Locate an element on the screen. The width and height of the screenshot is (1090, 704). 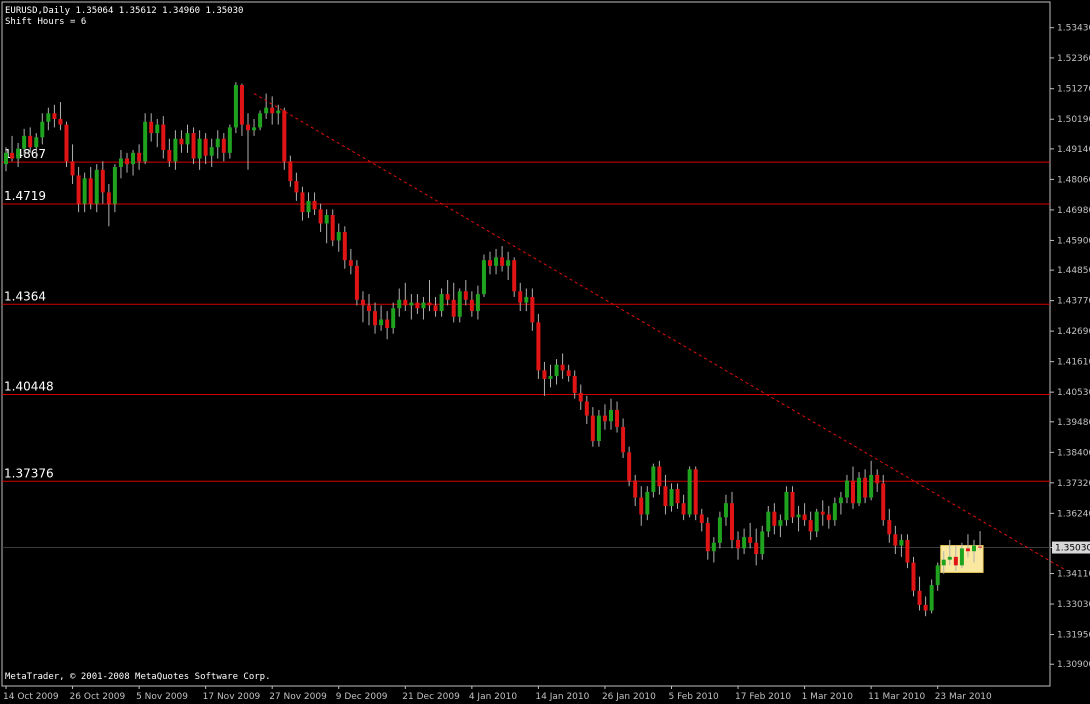
x-tick-label: 14 Jan 2010 is located at coordinates (562, 697).